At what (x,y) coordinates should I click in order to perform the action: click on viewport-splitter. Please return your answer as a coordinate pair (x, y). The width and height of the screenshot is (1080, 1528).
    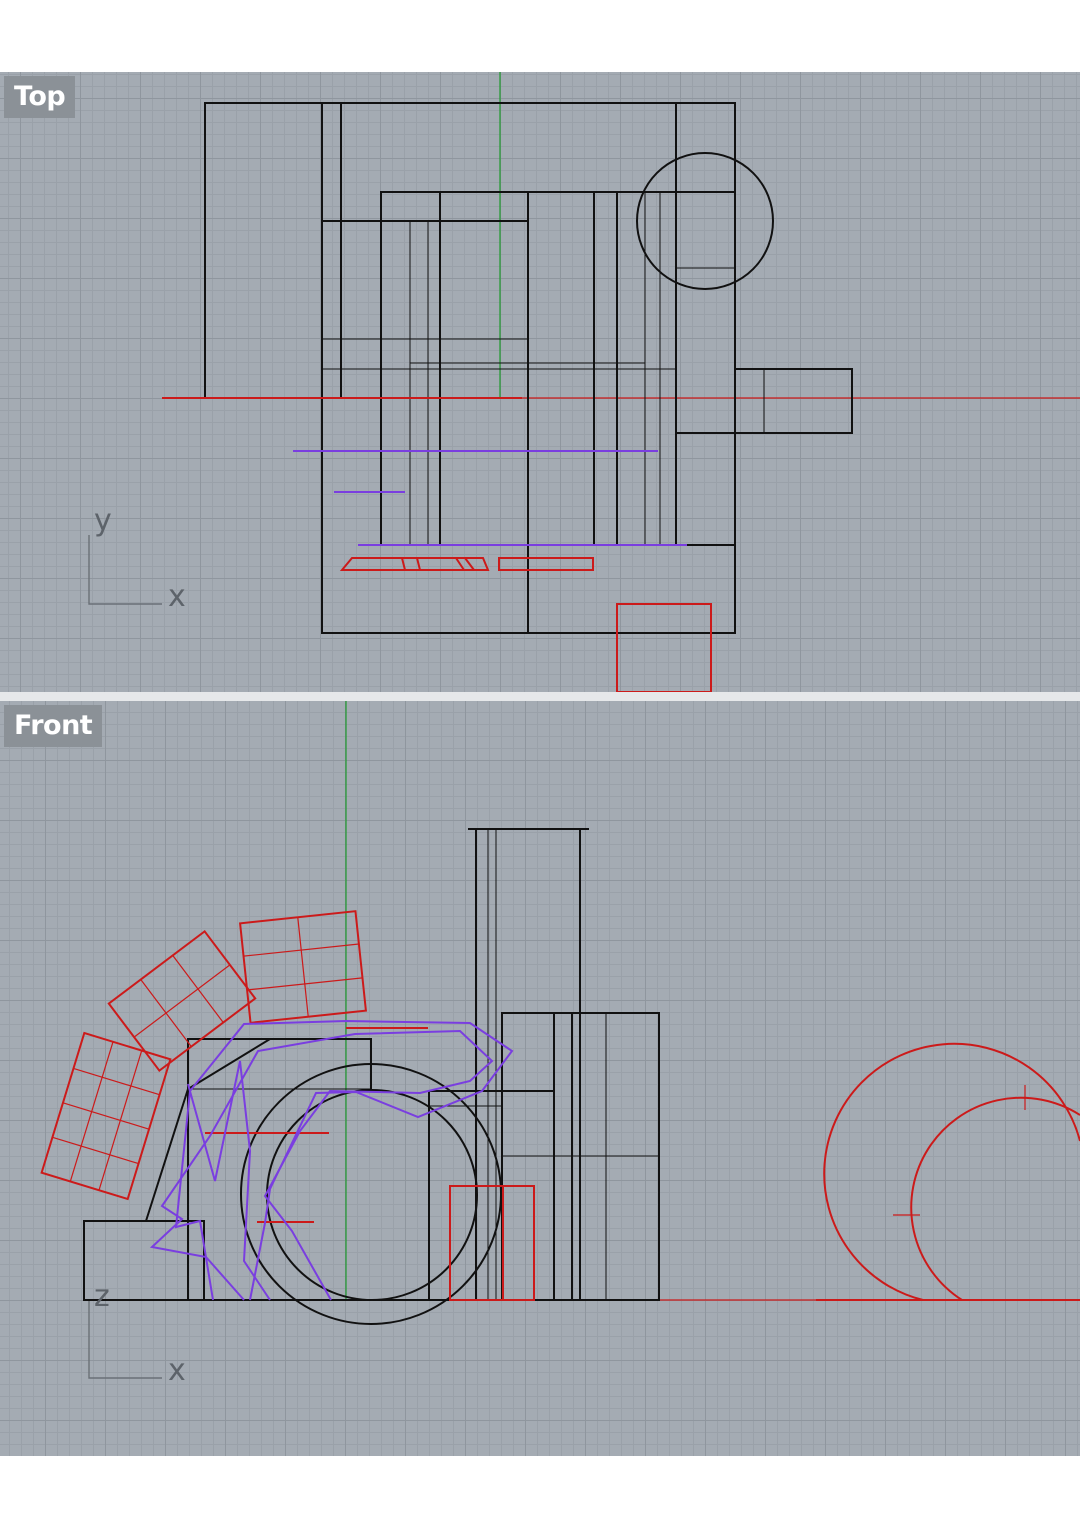
    Looking at the image, I should click on (540, 696).